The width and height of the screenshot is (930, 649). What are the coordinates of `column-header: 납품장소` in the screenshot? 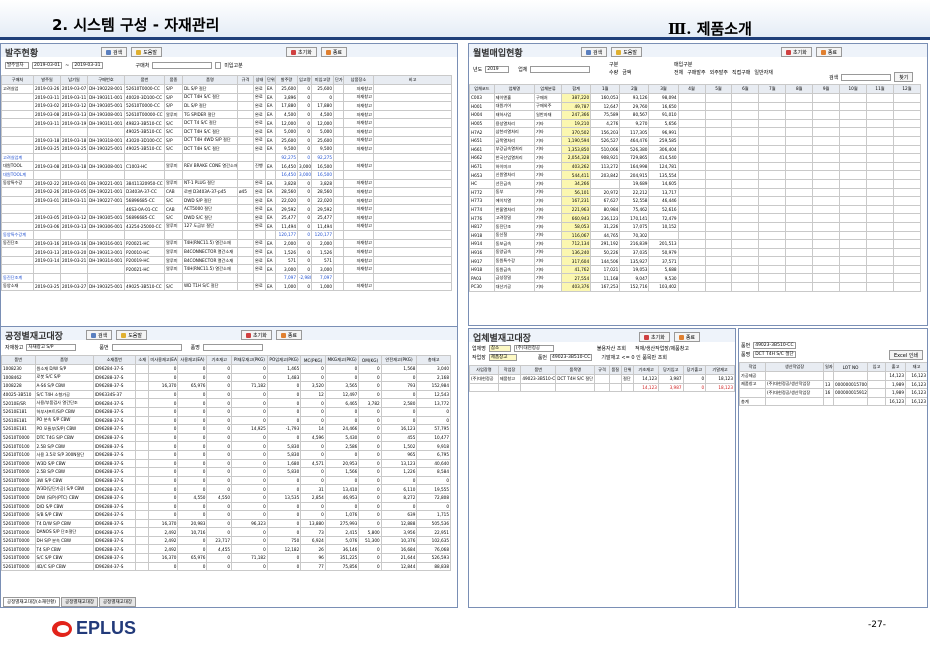 It's located at (358, 80).